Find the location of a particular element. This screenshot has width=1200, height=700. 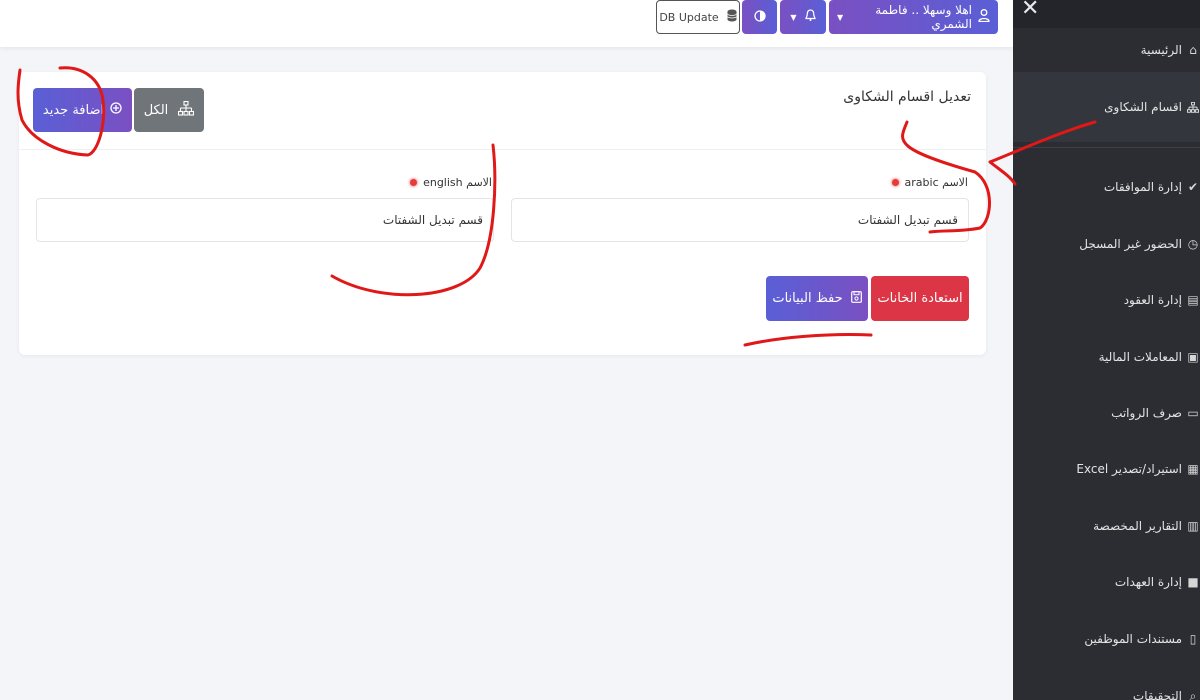

english-name-label: الاسم english is located at coordinates (451, 182).